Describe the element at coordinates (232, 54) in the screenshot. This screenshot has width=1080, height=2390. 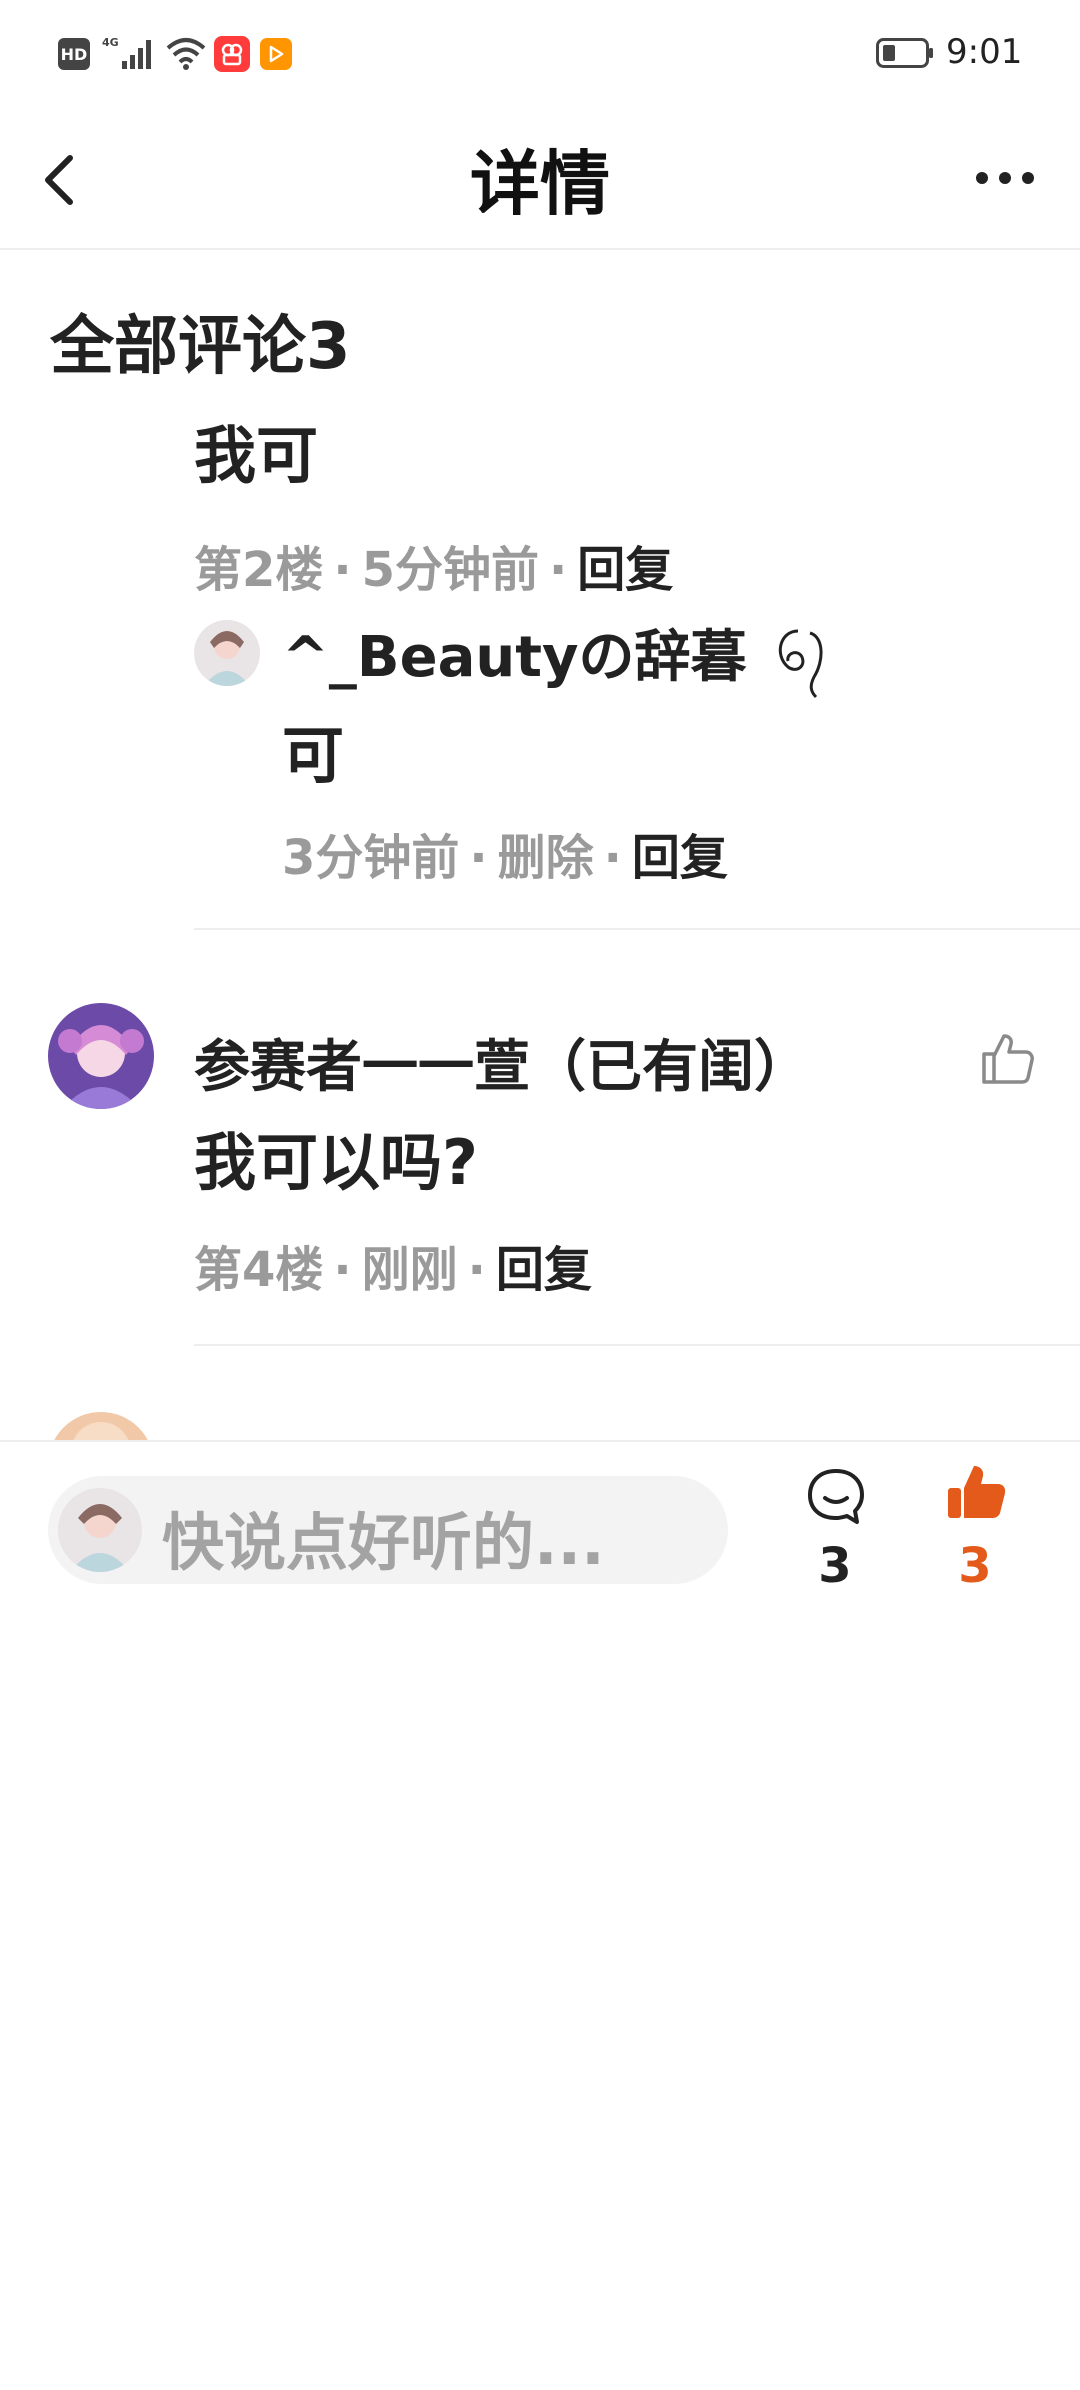
I see `app-notify-icon` at that location.